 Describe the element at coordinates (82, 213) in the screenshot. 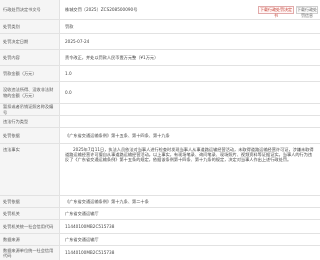

I see `field-value: 广东省交通运输厅` at that location.